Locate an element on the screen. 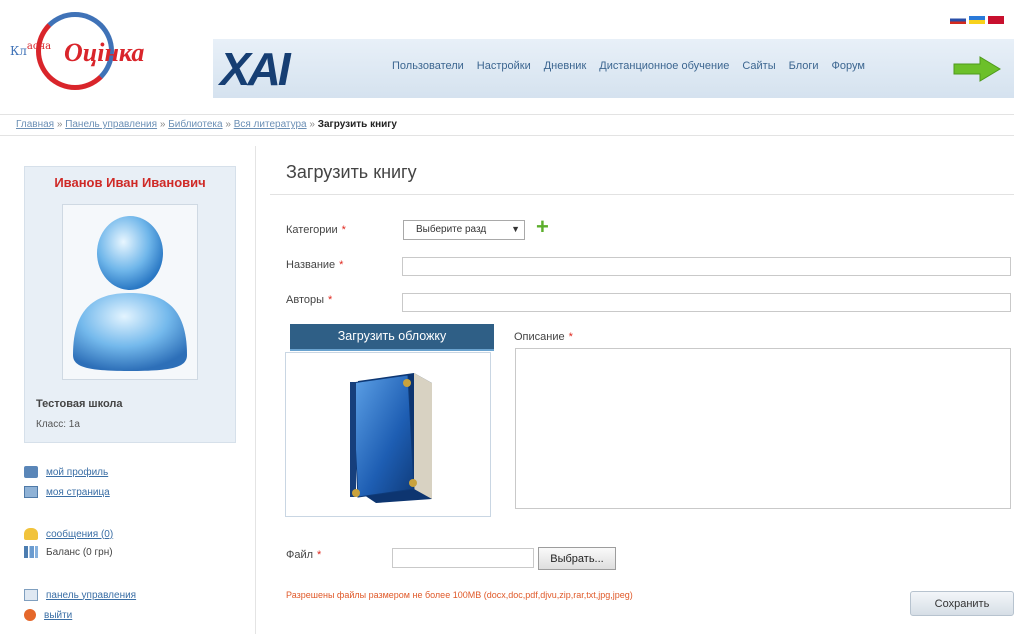 Image resolution: width=1014 pixels, height=634 pixels. user-avatar-icon is located at coordinates (130, 293).